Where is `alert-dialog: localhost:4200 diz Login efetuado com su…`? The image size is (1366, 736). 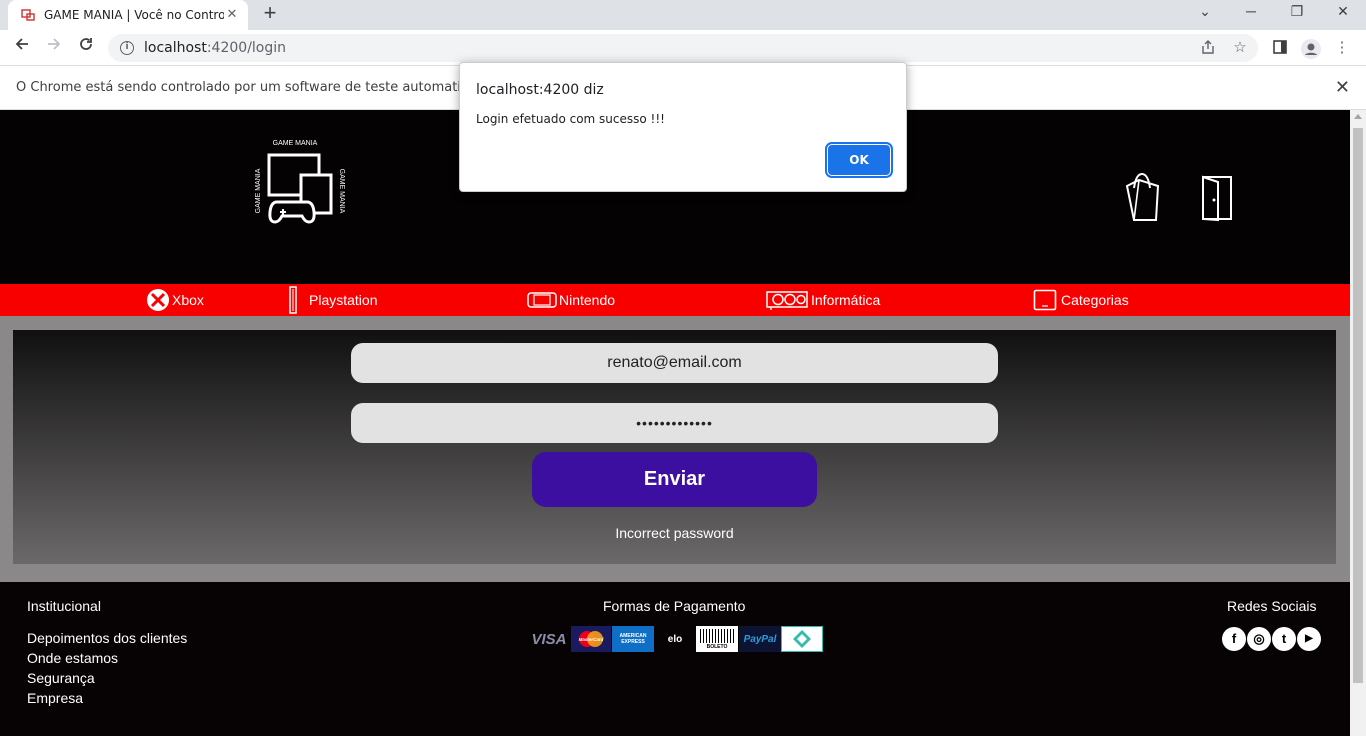
alert-dialog: localhost:4200 diz Login efetuado com su… is located at coordinates (683, 127).